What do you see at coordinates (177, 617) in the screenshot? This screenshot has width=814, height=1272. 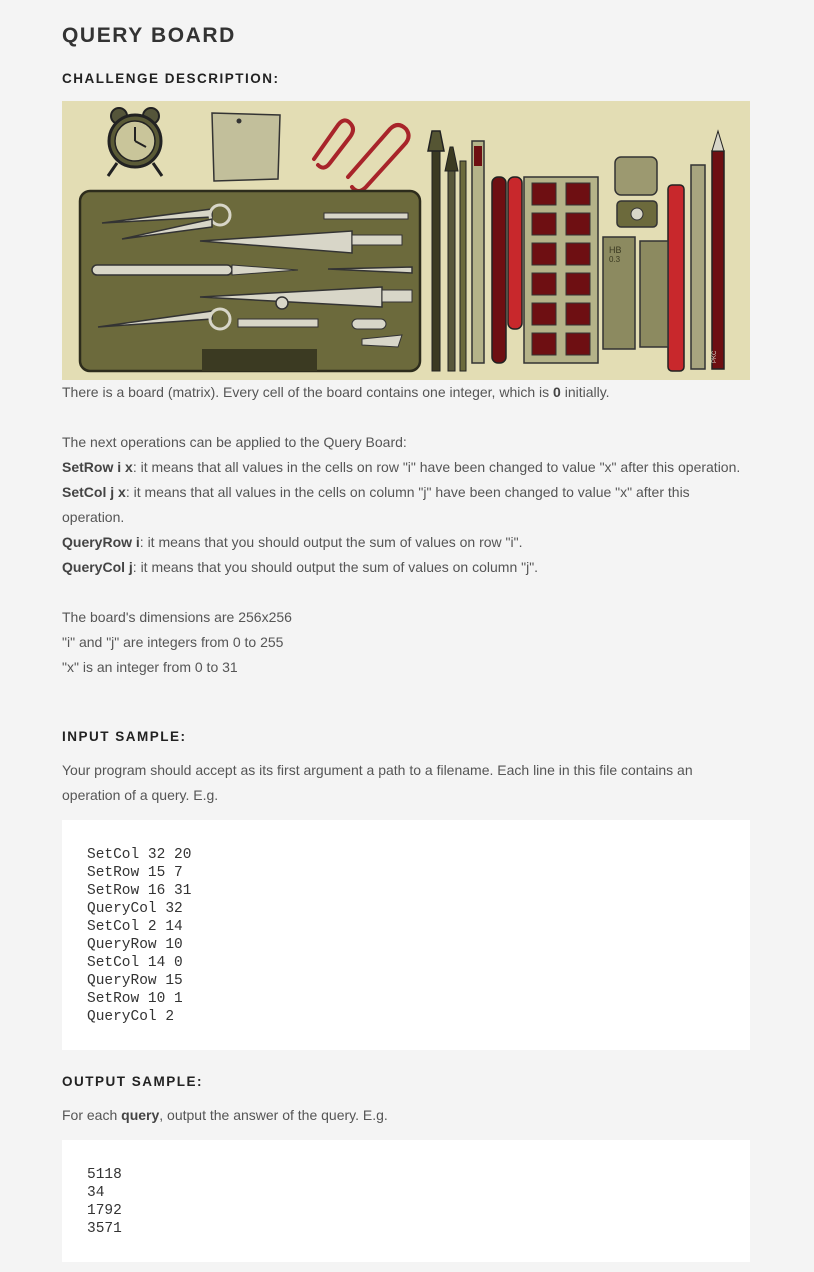 I see `board-dimensions: The board's dimensions are 256x256` at bounding box center [177, 617].